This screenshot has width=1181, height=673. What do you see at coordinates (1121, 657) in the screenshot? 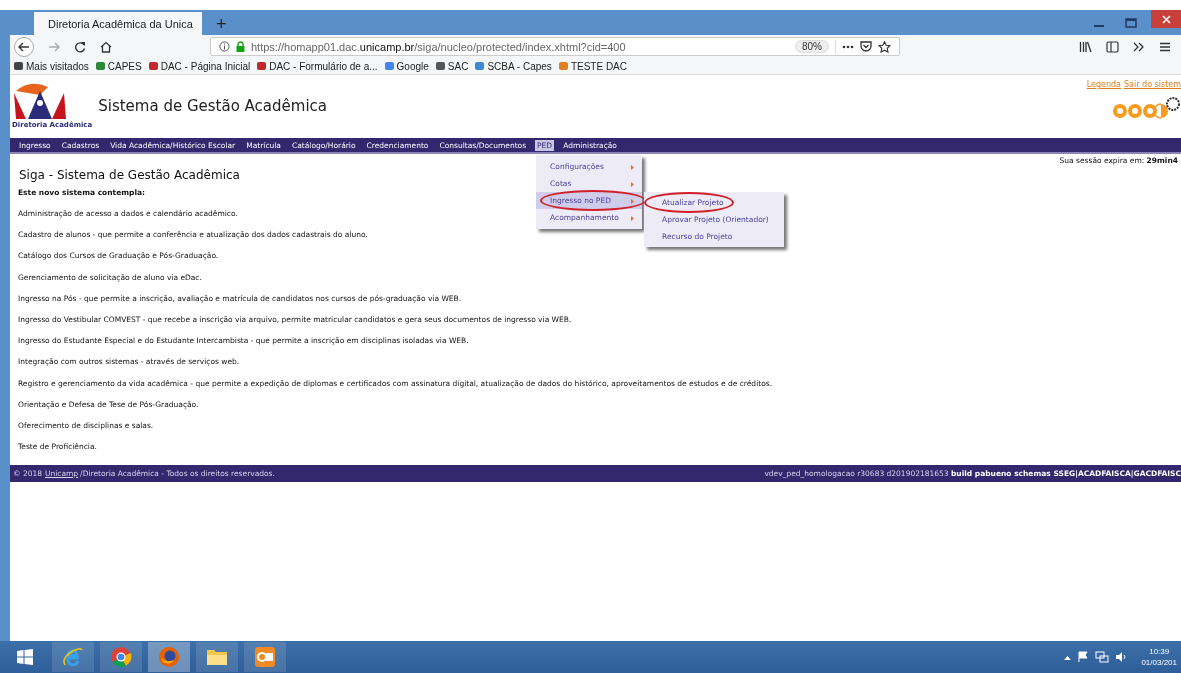
I see `speaker-icon` at bounding box center [1121, 657].